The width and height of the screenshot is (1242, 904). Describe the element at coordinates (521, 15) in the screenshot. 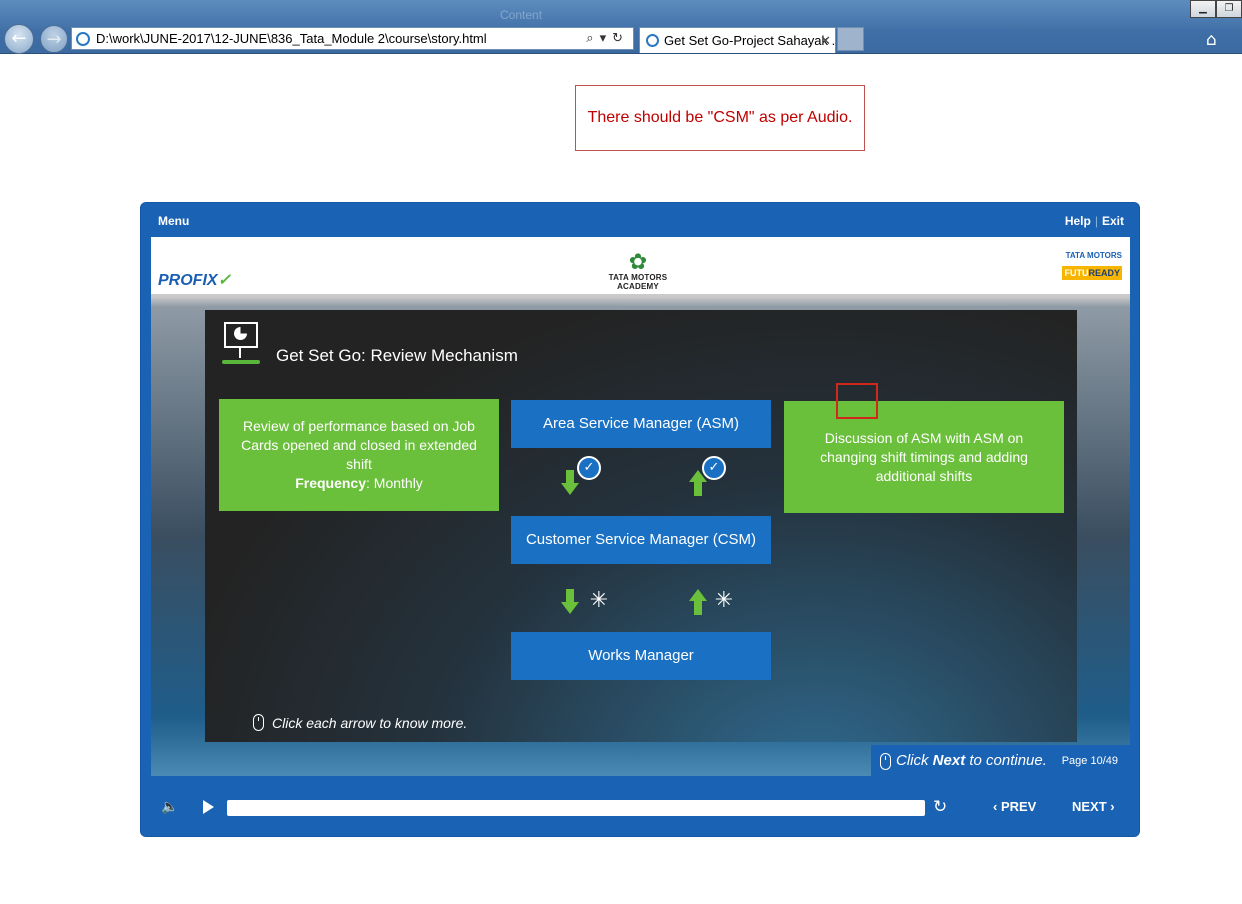

I see `window-title: Content` at that location.